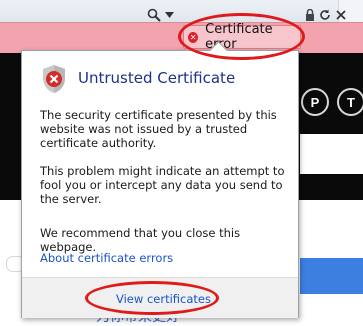 This screenshot has height=326, width=363. What do you see at coordinates (242, 37) in the screenshot?
I see `certificate-error-button: ✕ Certificate error` at bounding box center [242, 37].